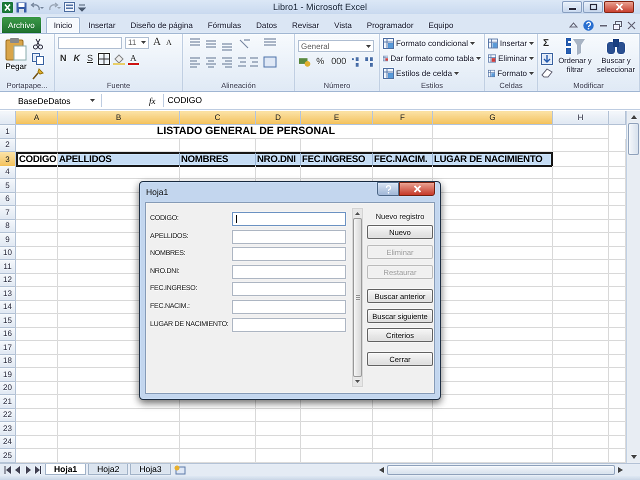 This screenshot has height=480, width=640. Describe the element at coordinates (633, 456) in the screenshot. I see `scroll-down-icon` at that location.